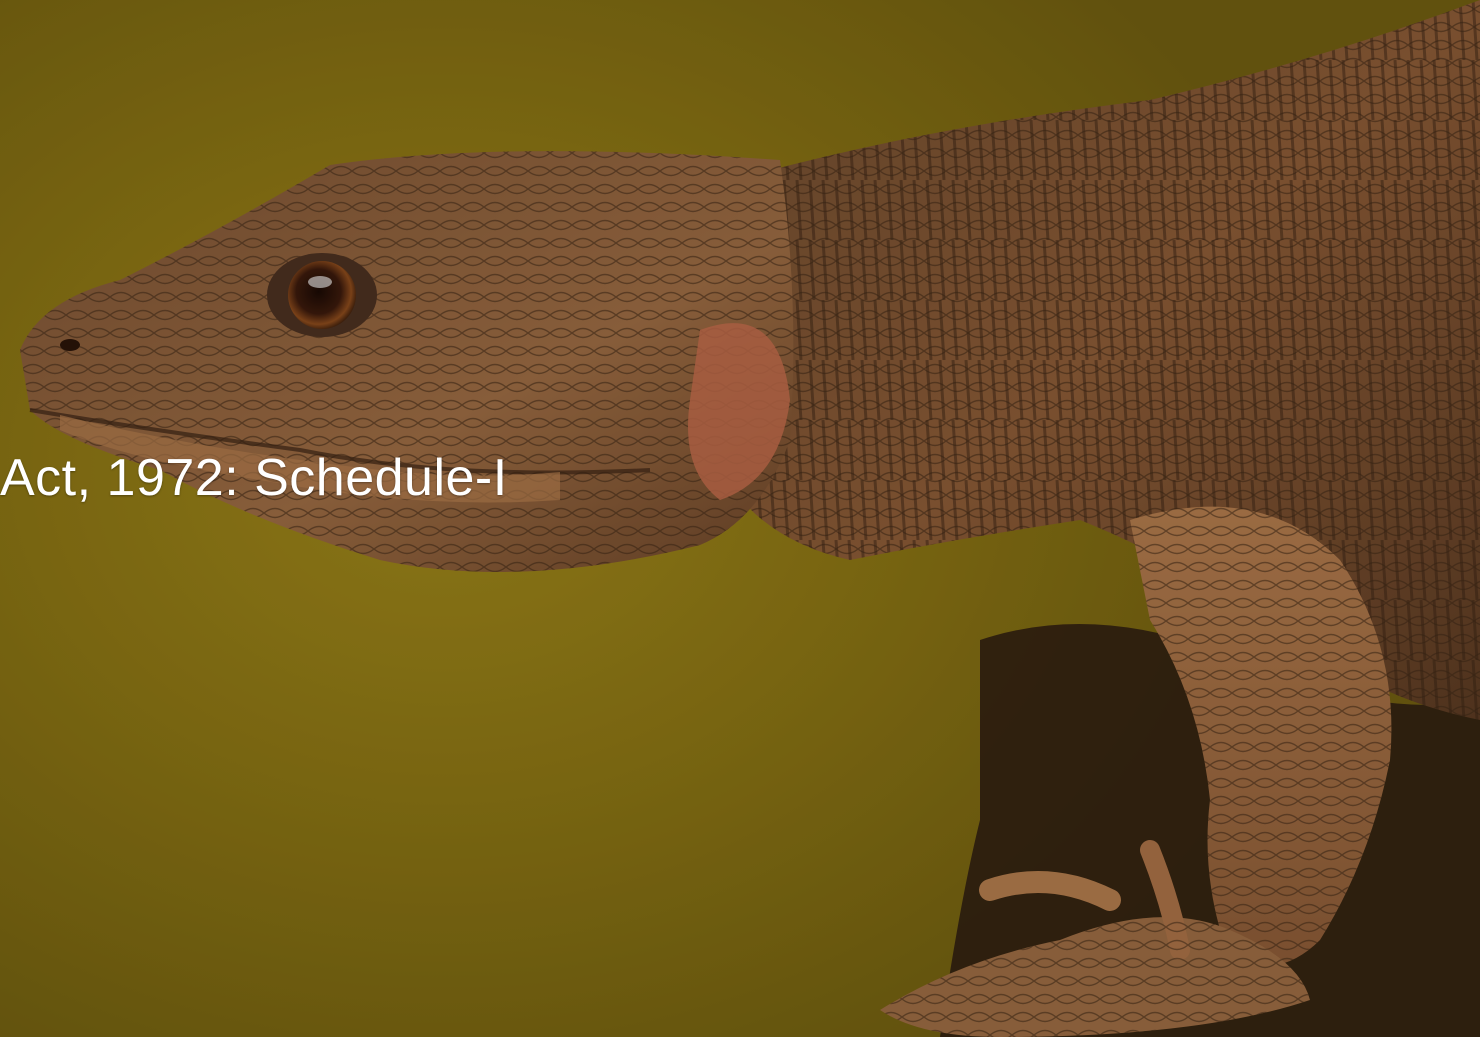 Image resolution: width=1480 pixels, height=1037 pixels. What do you see at coordinates (254, 478) in the screenshot?
I see `slide-caption: Act, 1972: Schedule-I` at bounding box center [254, 478].